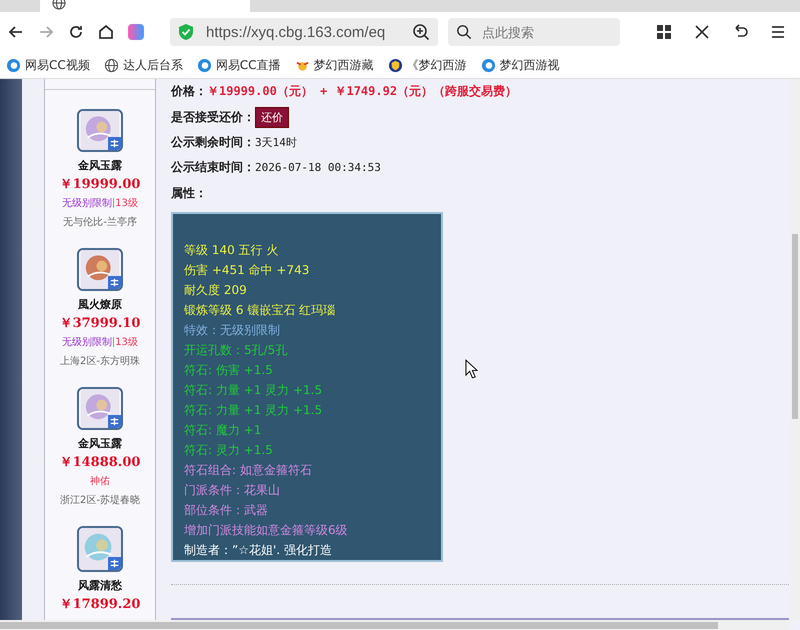 The image size is (800, 630). I want to click on bookmark-item: 《梦幻西游, so click(427, 65).